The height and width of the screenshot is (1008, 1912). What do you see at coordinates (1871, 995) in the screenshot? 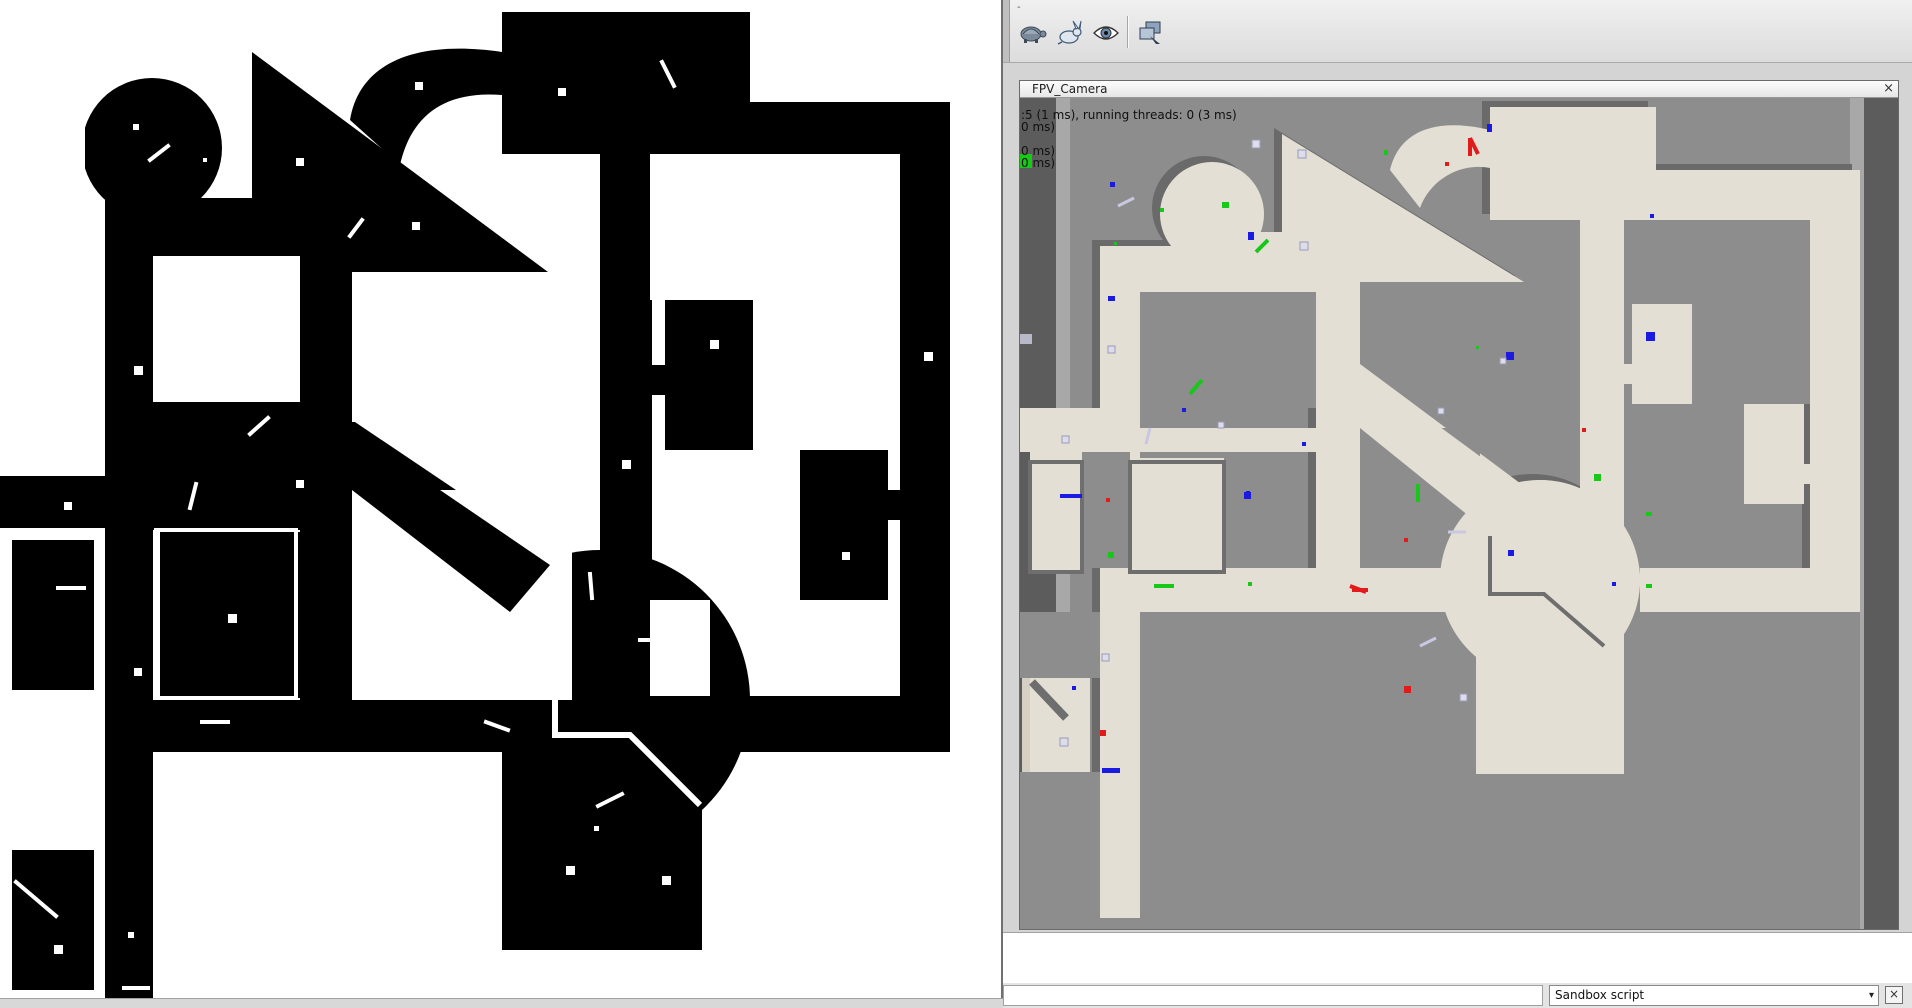
I see `chevron-down-icon: ▾` at bounding box center [1871, 995].